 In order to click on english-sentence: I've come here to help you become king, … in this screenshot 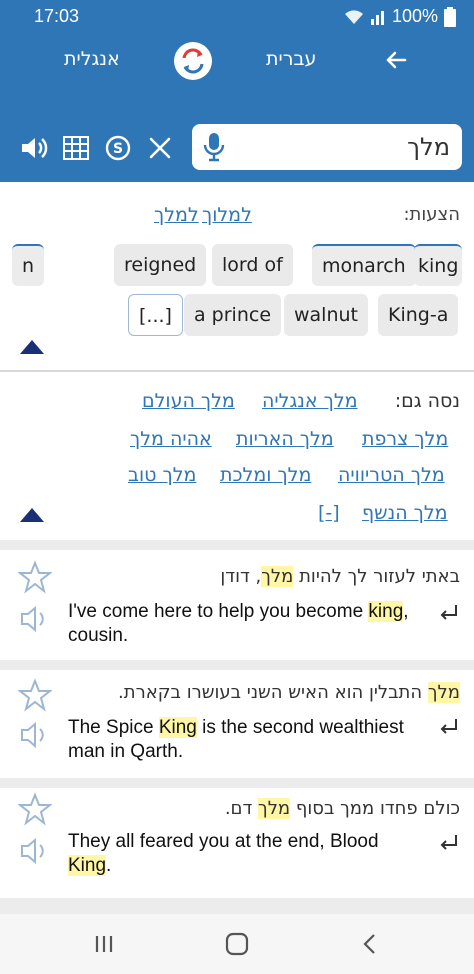, I will do `click(238, 623)`.